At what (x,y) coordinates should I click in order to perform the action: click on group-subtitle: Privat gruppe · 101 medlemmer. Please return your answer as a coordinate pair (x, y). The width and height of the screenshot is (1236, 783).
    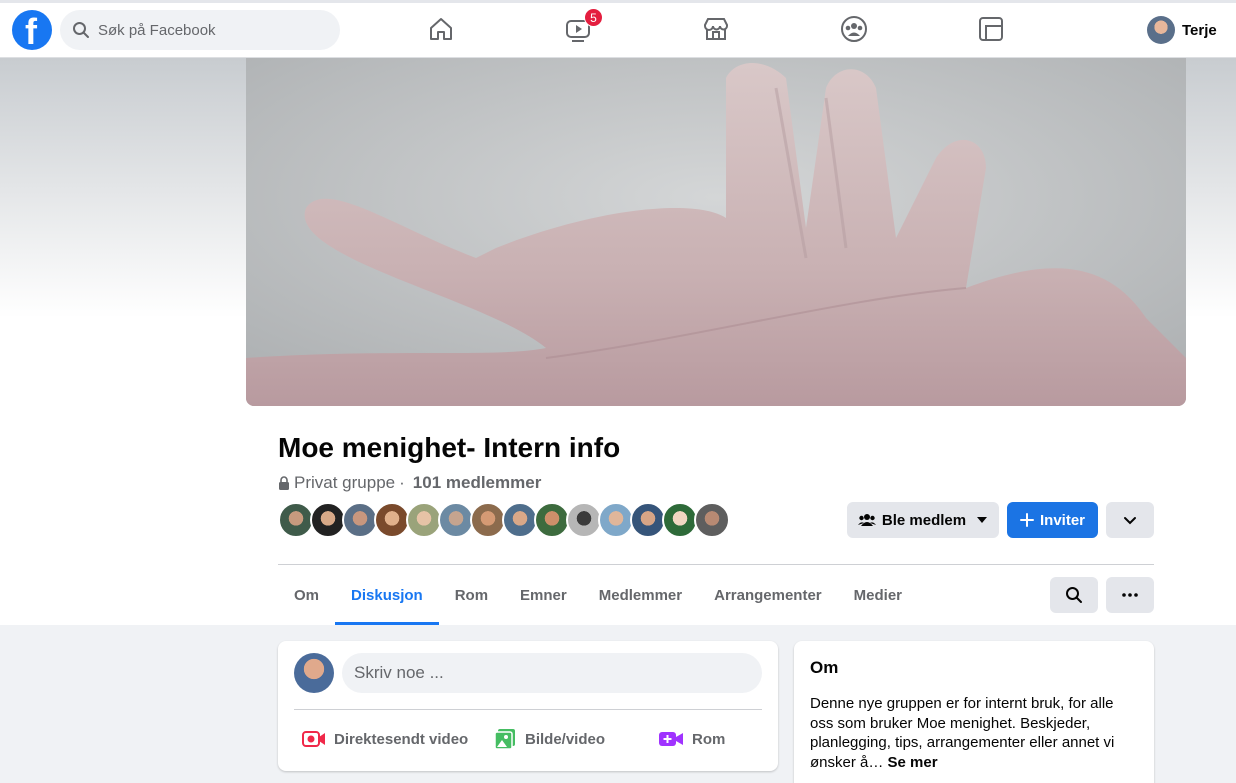
    Looking at the image, I should click on (409, 483).